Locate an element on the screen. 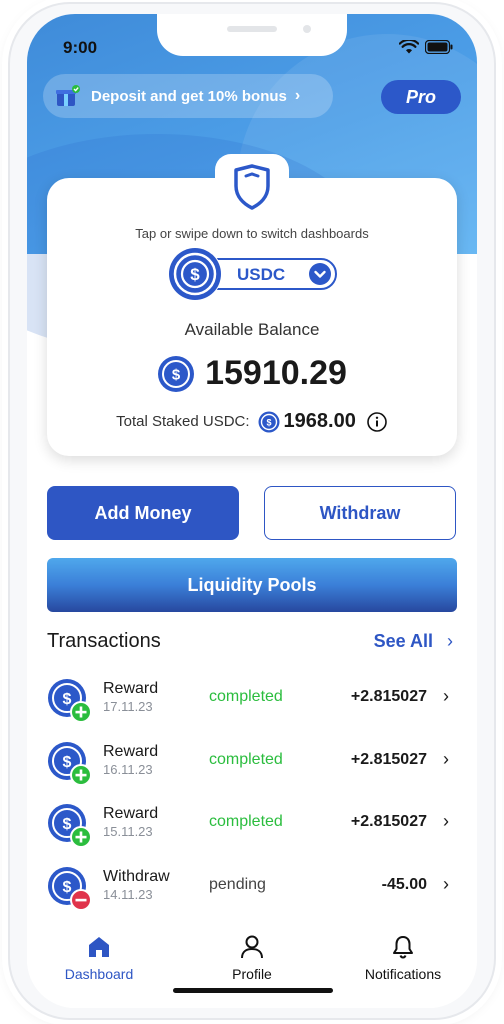  transaction-amount: -45.00 is located at coordinates (404, 884).